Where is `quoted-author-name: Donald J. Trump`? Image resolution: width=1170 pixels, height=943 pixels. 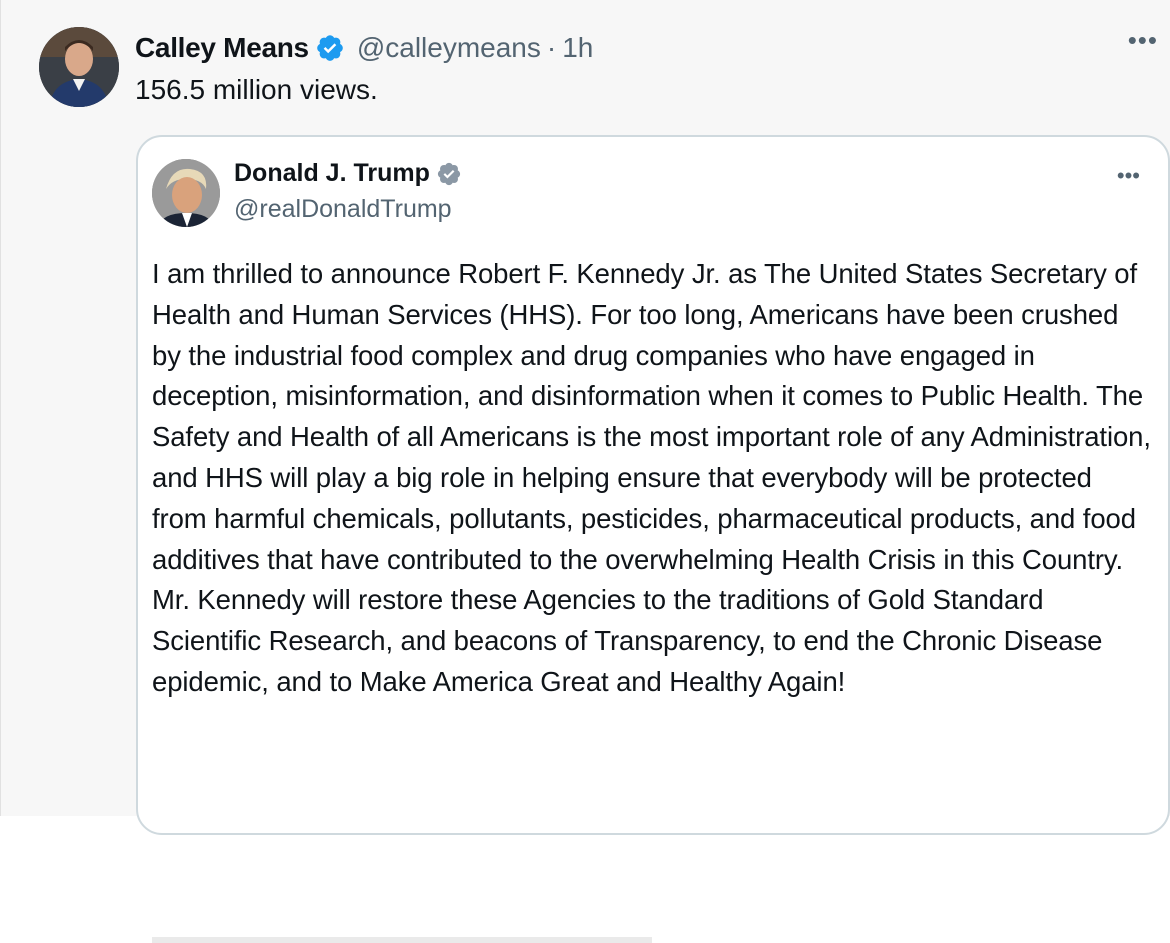
quoted-author-name: Donald J. Trump is located at coordinates (332, 173).